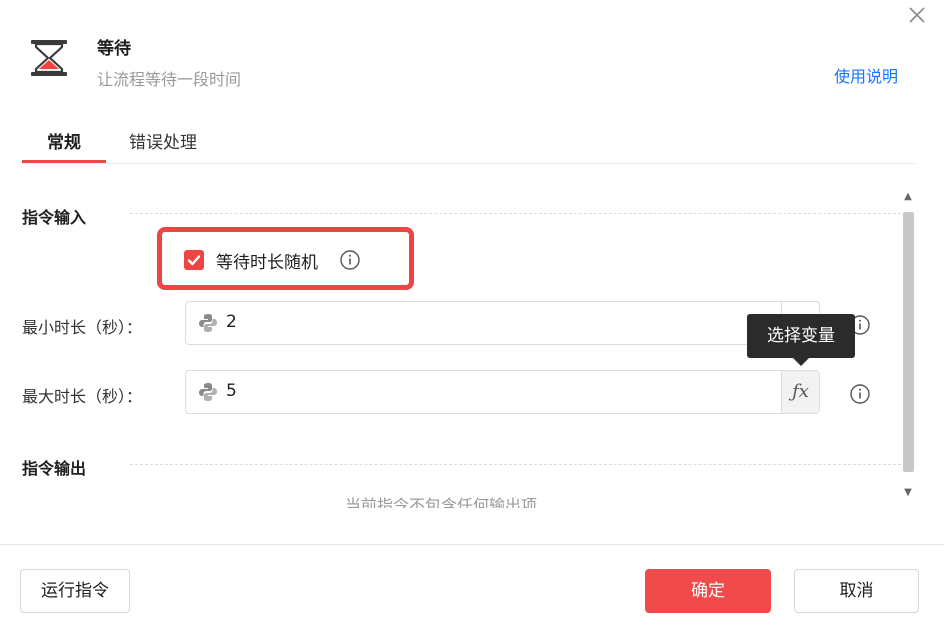 The width and height of the screenshot is (944, 638). Describe the element at coordinates (49, 58) in the screenshot. I see `hourglass-icon` at that location.